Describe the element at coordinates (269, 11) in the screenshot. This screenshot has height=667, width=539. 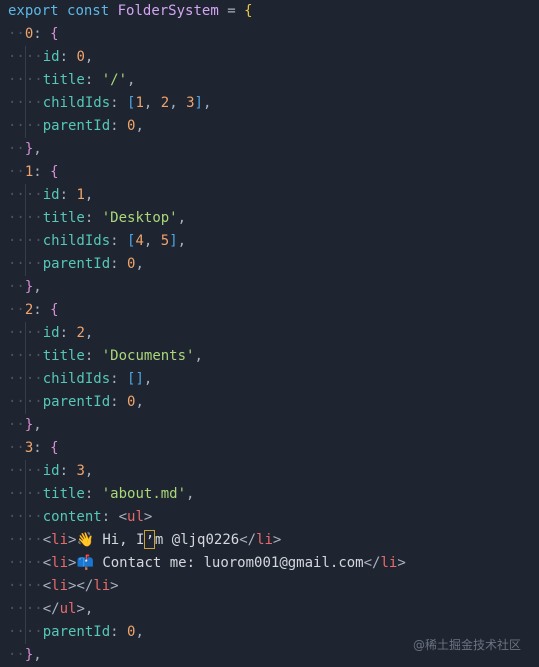
I see `code-line-1: export const FolderSystem = {` at that location.